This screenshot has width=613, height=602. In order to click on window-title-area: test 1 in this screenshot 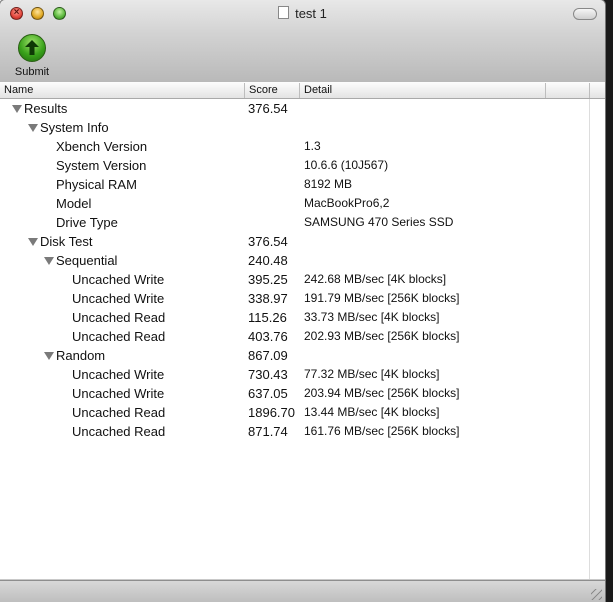, I will do `click(302, 13)`.